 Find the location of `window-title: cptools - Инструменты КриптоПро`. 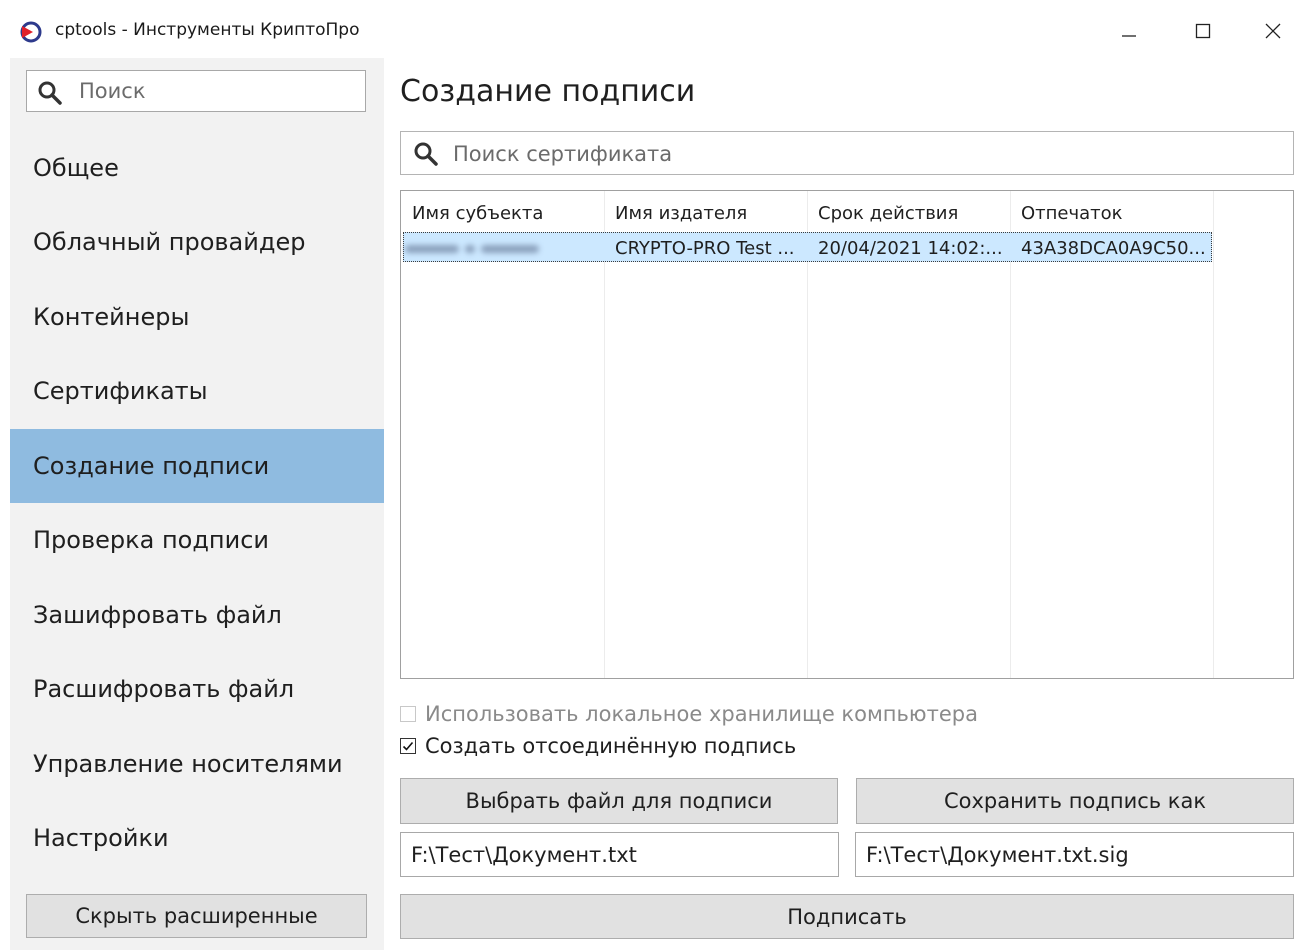

window-title: cptools - Инструменты КриптоПро is located at coordinates (207, 30).